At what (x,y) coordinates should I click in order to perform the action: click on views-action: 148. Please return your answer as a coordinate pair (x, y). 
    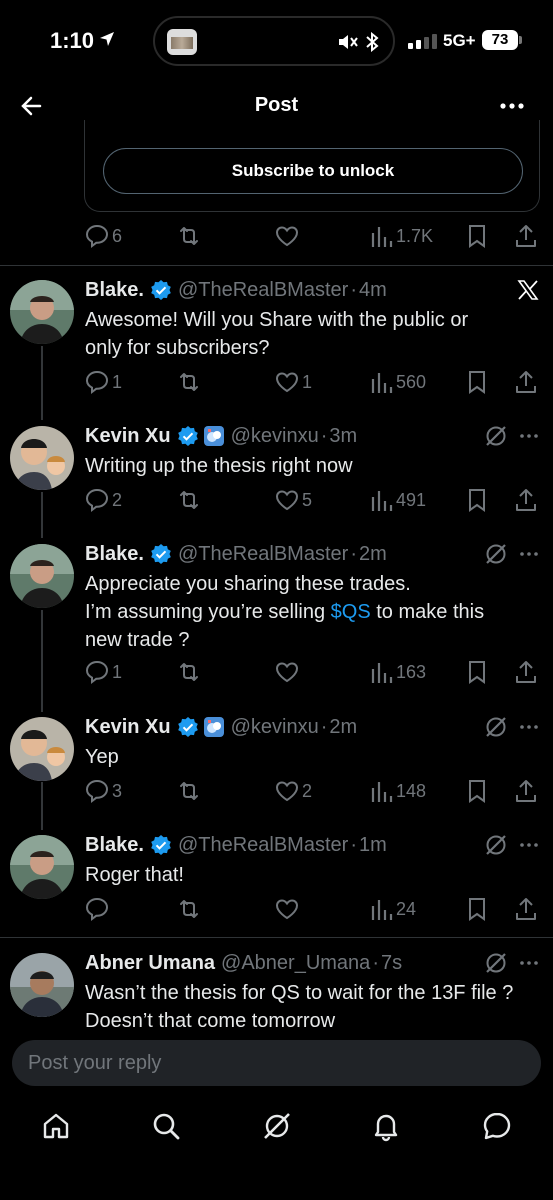
    Looking at the image, I should click on (398, 791).